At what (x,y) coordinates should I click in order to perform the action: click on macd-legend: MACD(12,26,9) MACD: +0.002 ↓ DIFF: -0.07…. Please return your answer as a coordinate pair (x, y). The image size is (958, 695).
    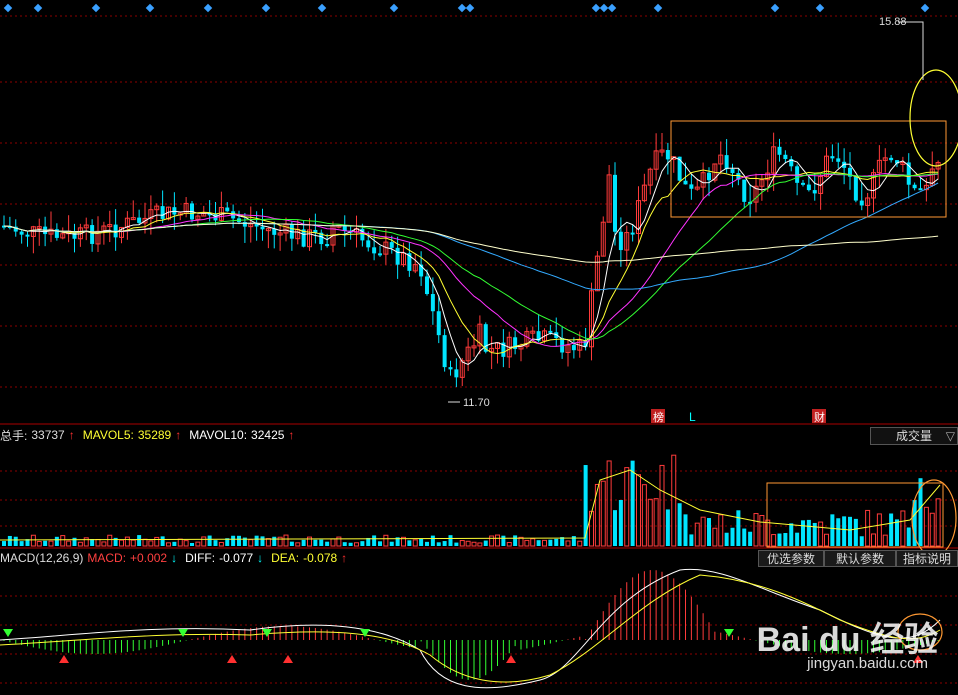
    Looking at the image, I should click on (380, 558).